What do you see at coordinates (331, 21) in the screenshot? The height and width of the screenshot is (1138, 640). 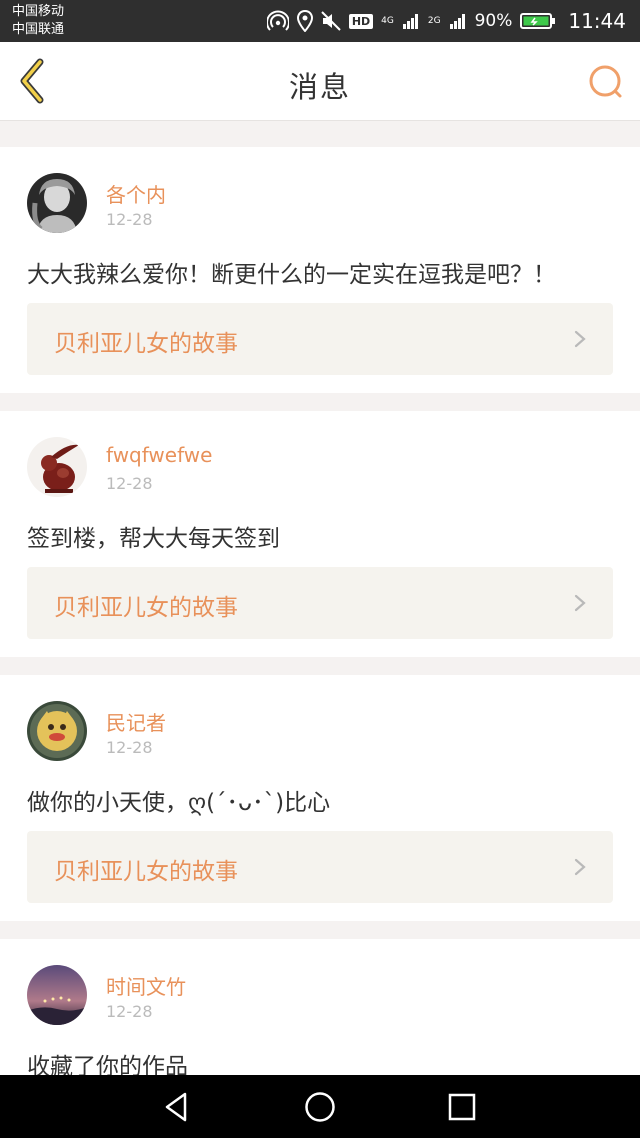 I see `mute-icon` at bounding box center [331, 21].